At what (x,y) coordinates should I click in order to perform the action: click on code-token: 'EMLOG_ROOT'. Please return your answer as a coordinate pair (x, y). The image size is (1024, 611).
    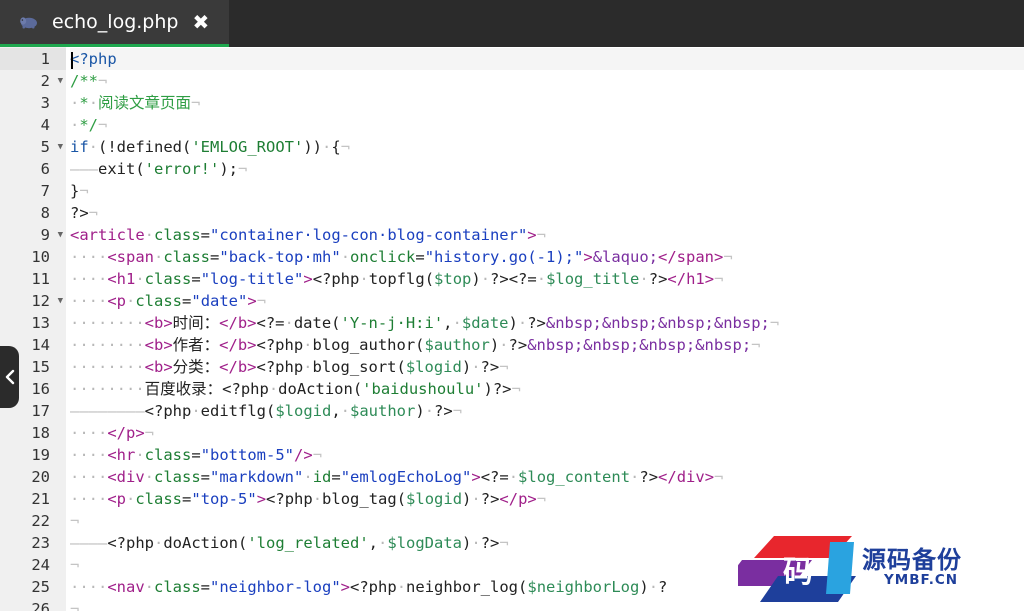
    Looking at the image, I should click on (247, 147).